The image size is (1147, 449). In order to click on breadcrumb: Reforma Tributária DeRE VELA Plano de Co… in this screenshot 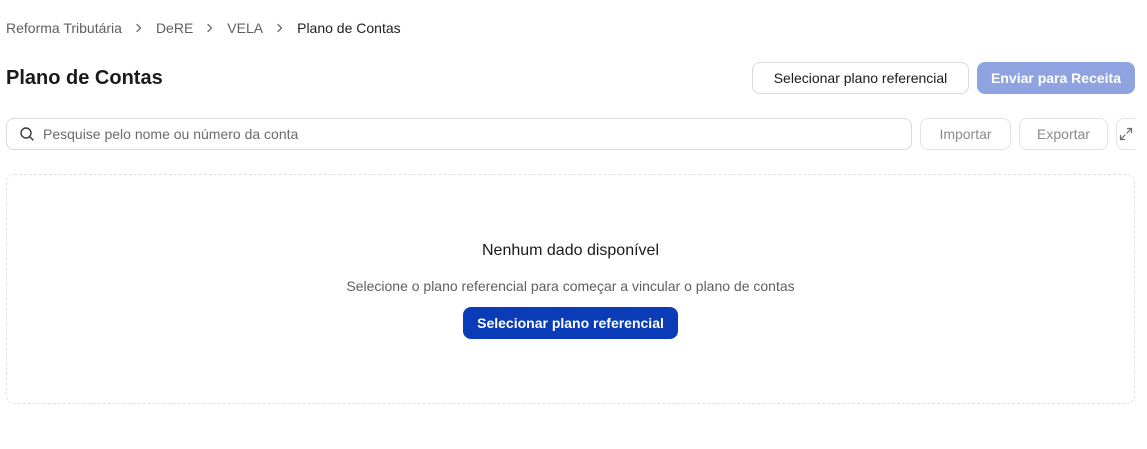, I will do `click(203, 28)`.